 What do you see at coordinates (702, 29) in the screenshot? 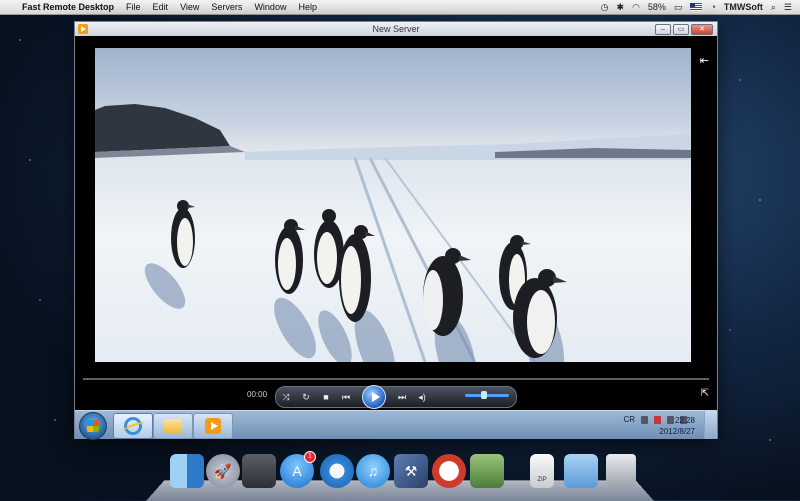
I see `close-button: ✕` at bounding box center [702, 29].